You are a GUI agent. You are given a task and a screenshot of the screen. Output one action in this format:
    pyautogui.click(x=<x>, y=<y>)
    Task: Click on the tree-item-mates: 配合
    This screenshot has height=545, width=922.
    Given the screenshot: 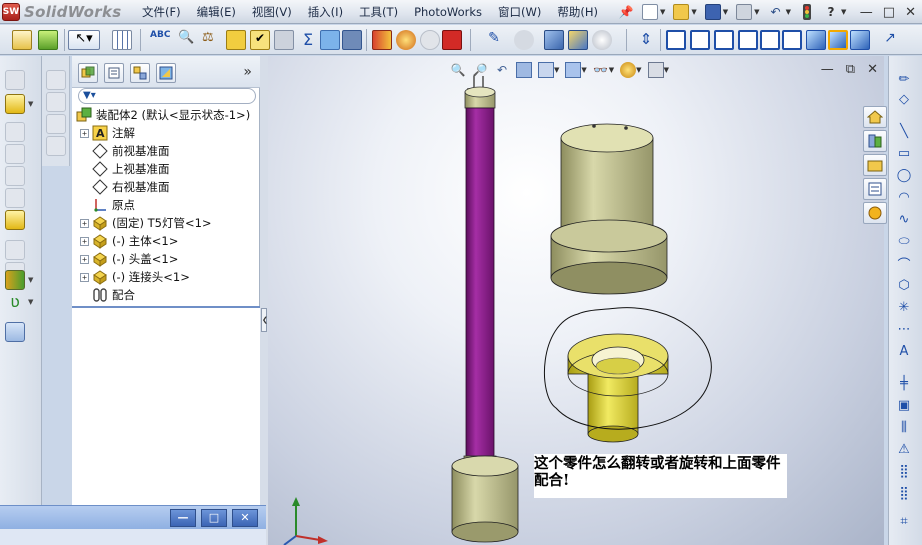 What is the action you would take?
    pyautogui.click(x=113, y=295)
    